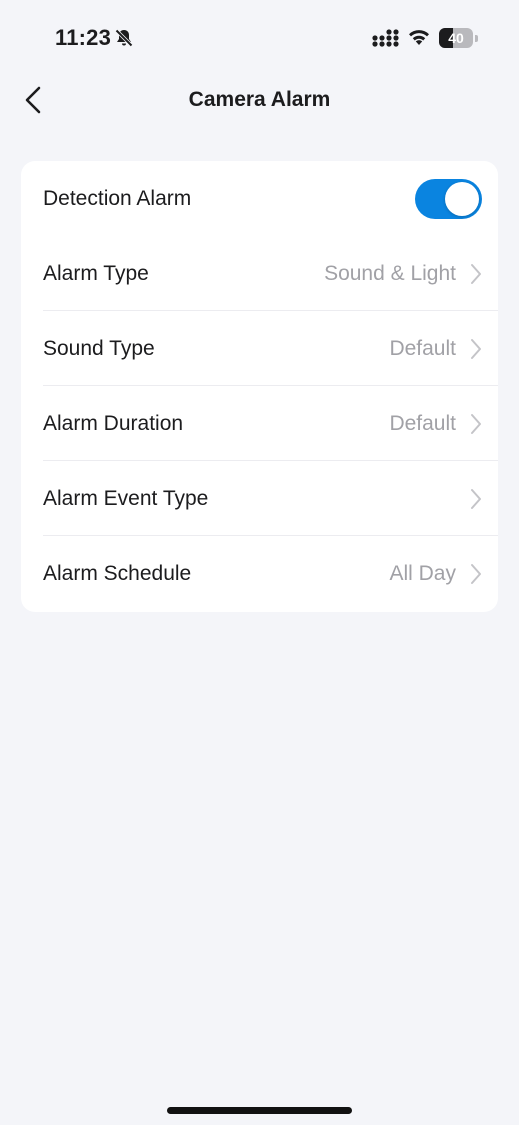 The height and width of the screenshot is (1125, 519). Describe the element at coordinates (126, 498) in the screenshot. I see `alarm-event-type-label: Alarm Event Type` at that location.